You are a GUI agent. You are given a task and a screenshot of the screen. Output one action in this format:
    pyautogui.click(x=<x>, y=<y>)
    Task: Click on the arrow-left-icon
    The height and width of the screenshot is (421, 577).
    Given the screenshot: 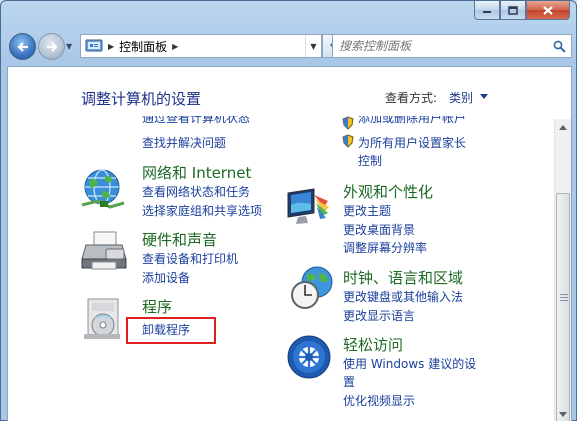 What is the action you would take?
    pyautogui.click(x=22, y=46)
    